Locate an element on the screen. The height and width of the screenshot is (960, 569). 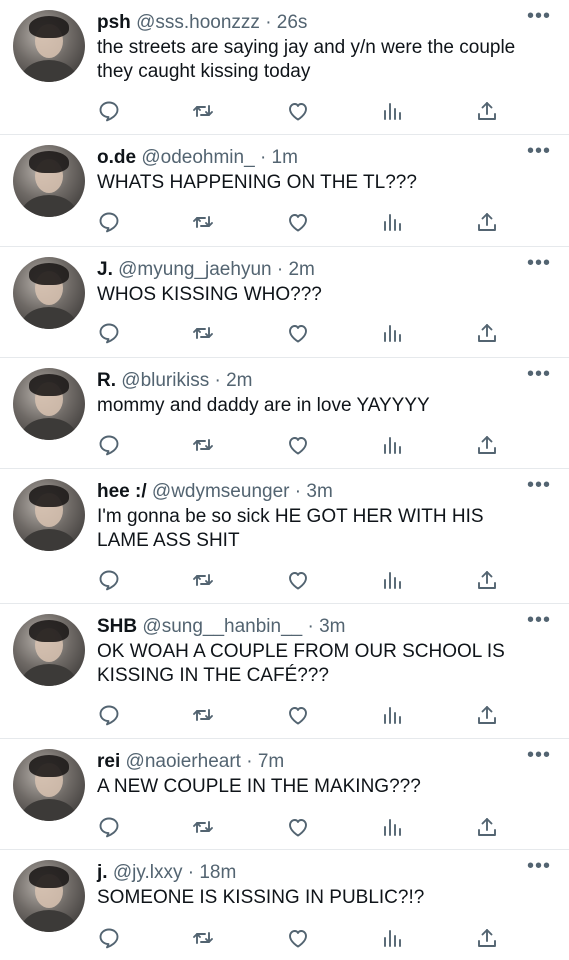
username: @sss.hoonzzz is located at coordinates (198, 22).